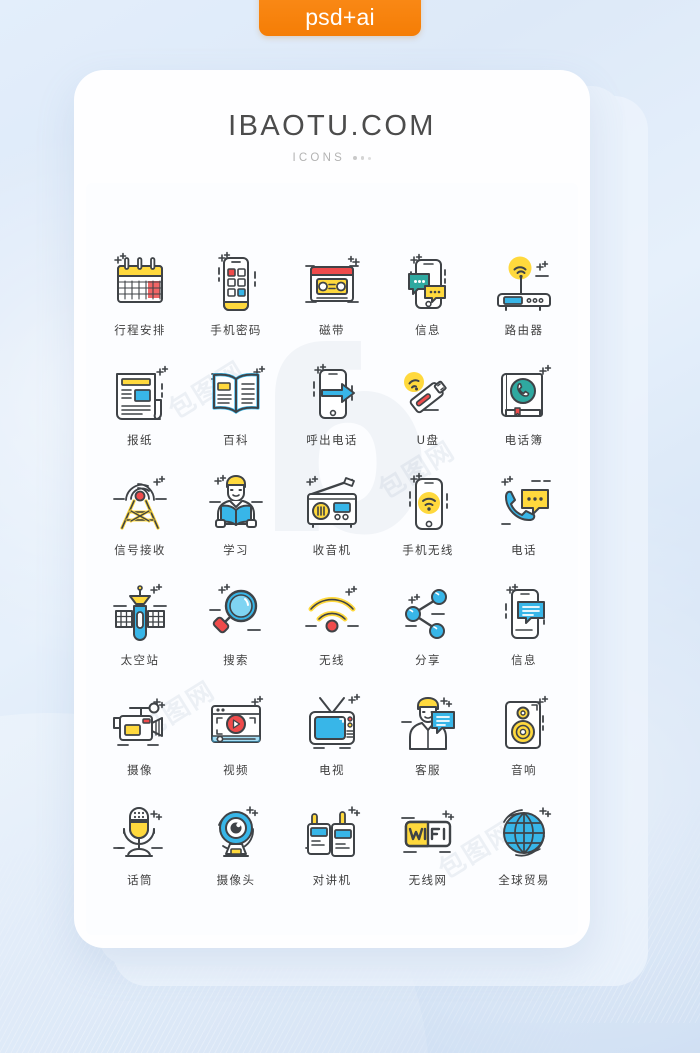 The width and height of the screenshot is (700, 1053). Describe the element at coordinates (524, 614) in the screenshot. I see `phone-message-icon` at that location.